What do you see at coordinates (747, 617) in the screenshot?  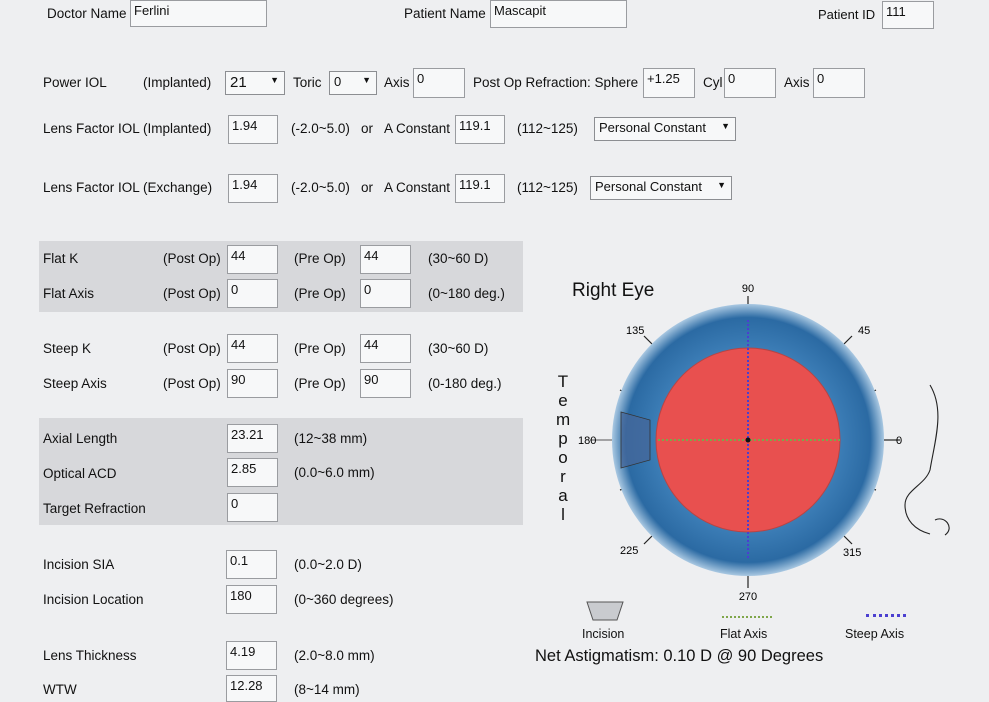 I see `flat-axis-legend-line` at bounding box center [747, 617].